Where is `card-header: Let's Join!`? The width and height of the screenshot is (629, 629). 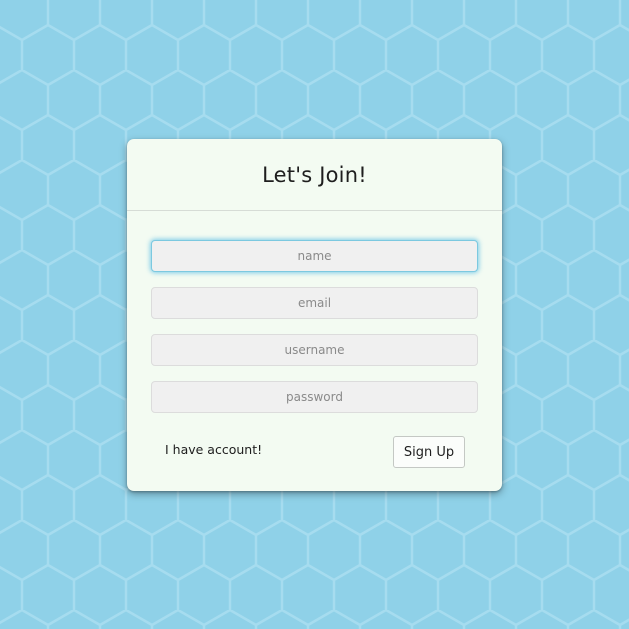 card-header: Let's Join! is located at coordinates (314, 175).